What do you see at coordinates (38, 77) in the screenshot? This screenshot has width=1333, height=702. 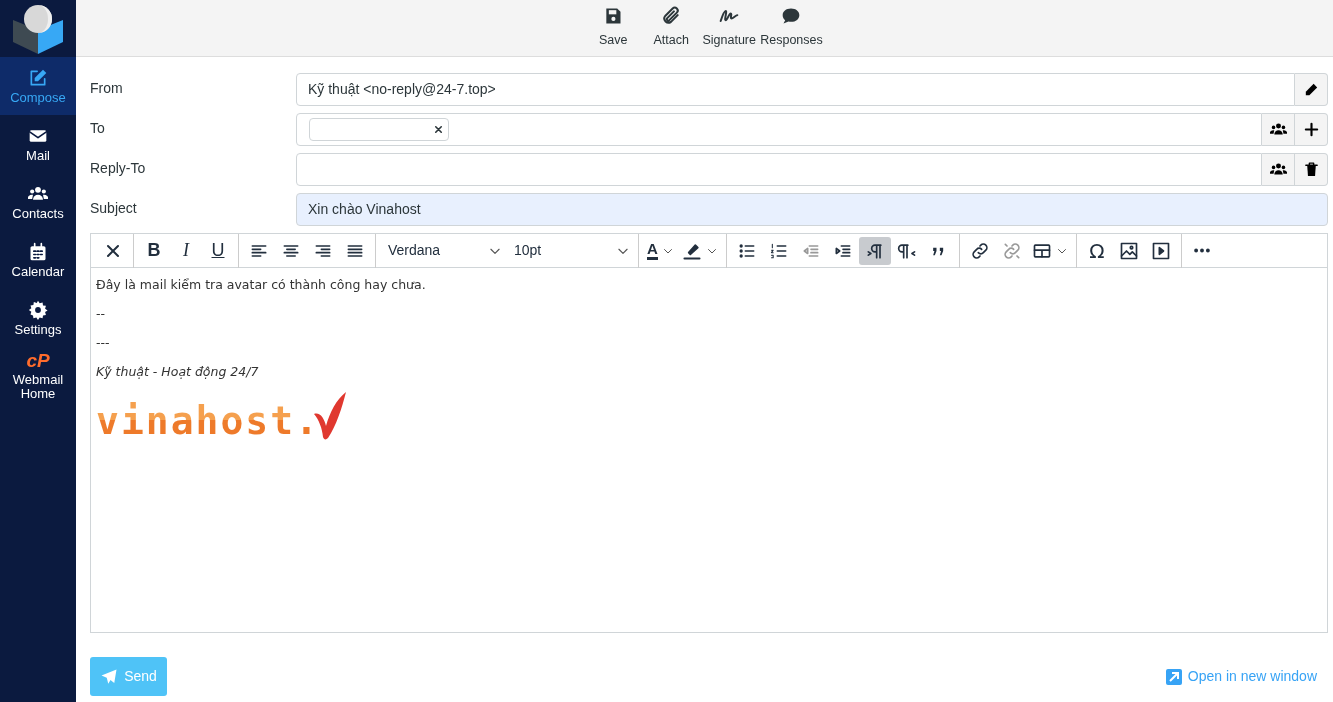 I see `compose-icon` at bounding box center [38, 77].